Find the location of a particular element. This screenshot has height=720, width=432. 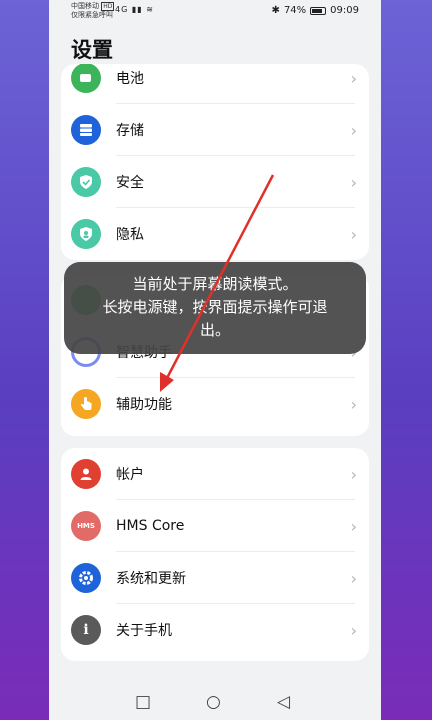

hd-badge: HD is located at coordinates (108, 6).